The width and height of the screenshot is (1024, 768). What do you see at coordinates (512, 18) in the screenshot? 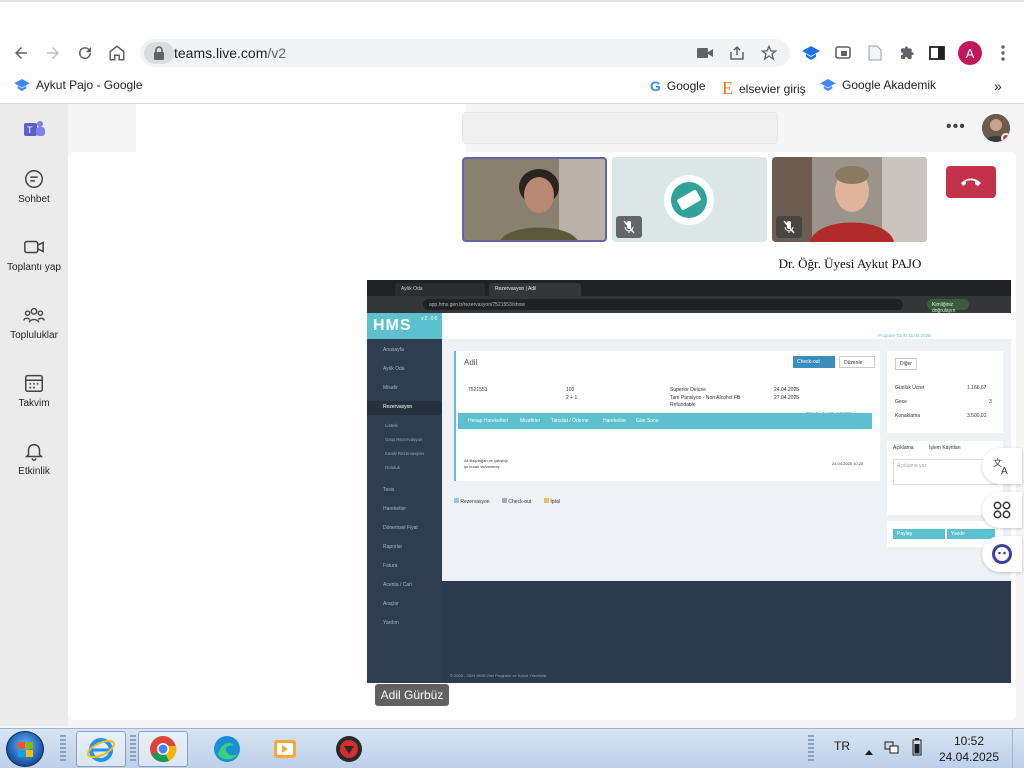
I see `browser-tab-strip` at bounding box center [512, 18].